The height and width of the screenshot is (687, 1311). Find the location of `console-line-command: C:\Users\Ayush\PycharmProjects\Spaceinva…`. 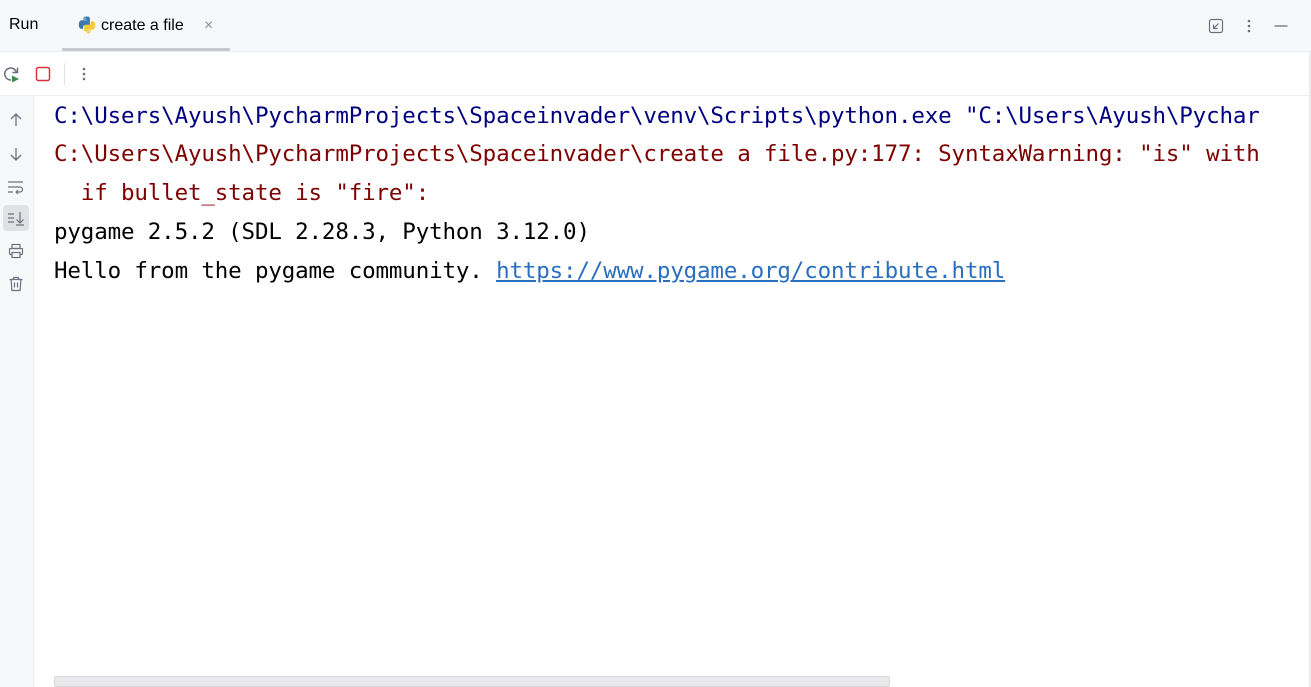

console-line-command: C:\Users\Ayush\PycharmProjects\Spaceinva… is located at coordinates (657, 116).